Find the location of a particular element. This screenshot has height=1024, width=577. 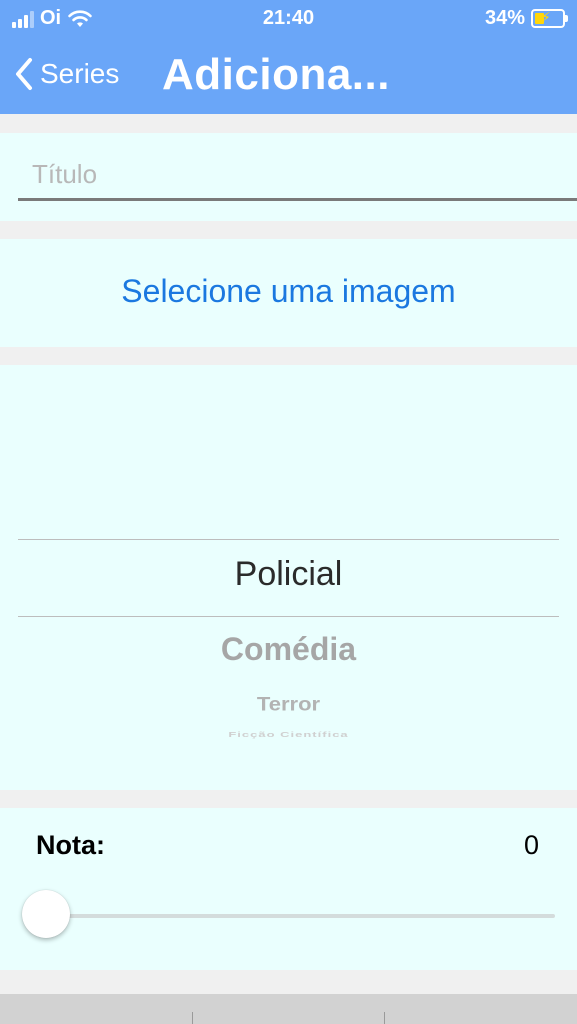

select-image-button: Selecione uma imagem is located at coordinates (288, 291).